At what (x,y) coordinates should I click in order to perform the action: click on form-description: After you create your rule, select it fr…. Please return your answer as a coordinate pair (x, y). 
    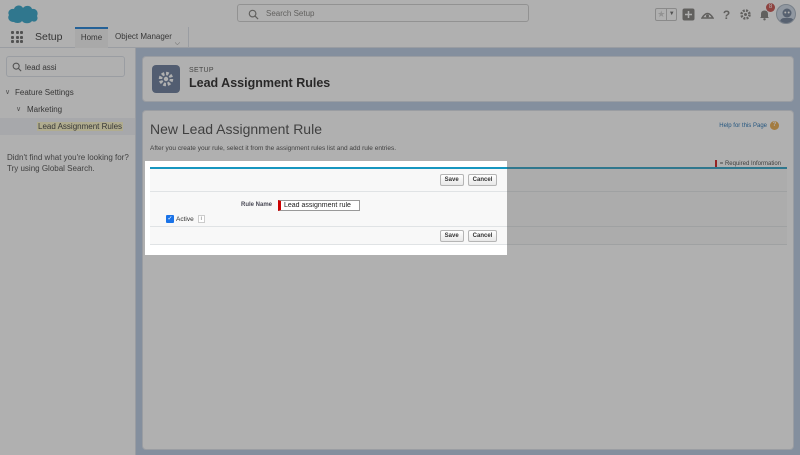
    Looking at the image, I should click on (273, 148).